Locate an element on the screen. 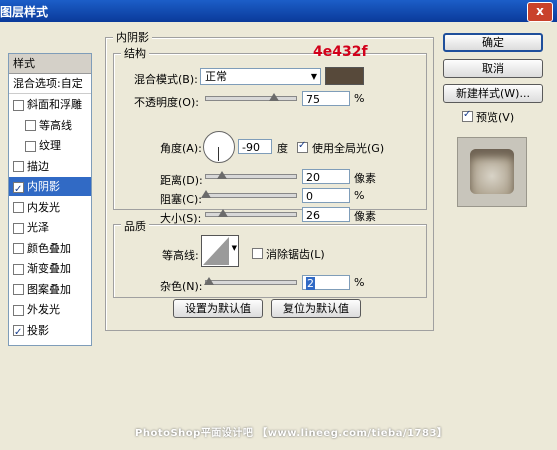 The height and width of the screenshot is (450, 557). preview-label: 预览(V) is located at coordinates (495, 117).